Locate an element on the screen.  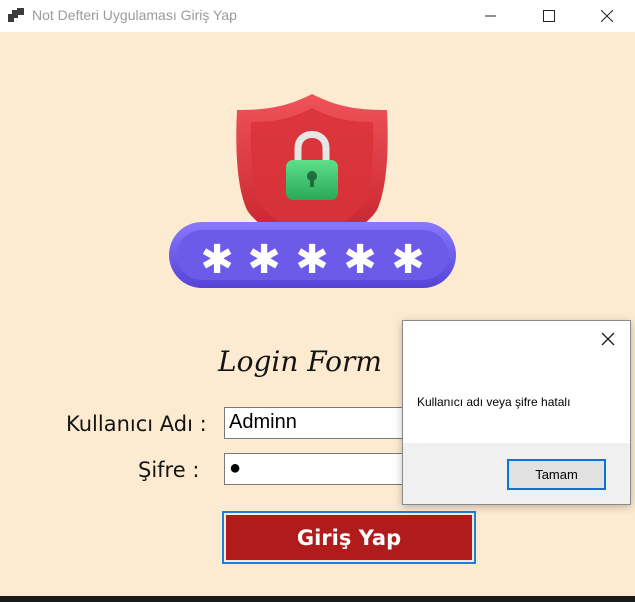
username-input: Adminn is located at coordinates (319, 423).